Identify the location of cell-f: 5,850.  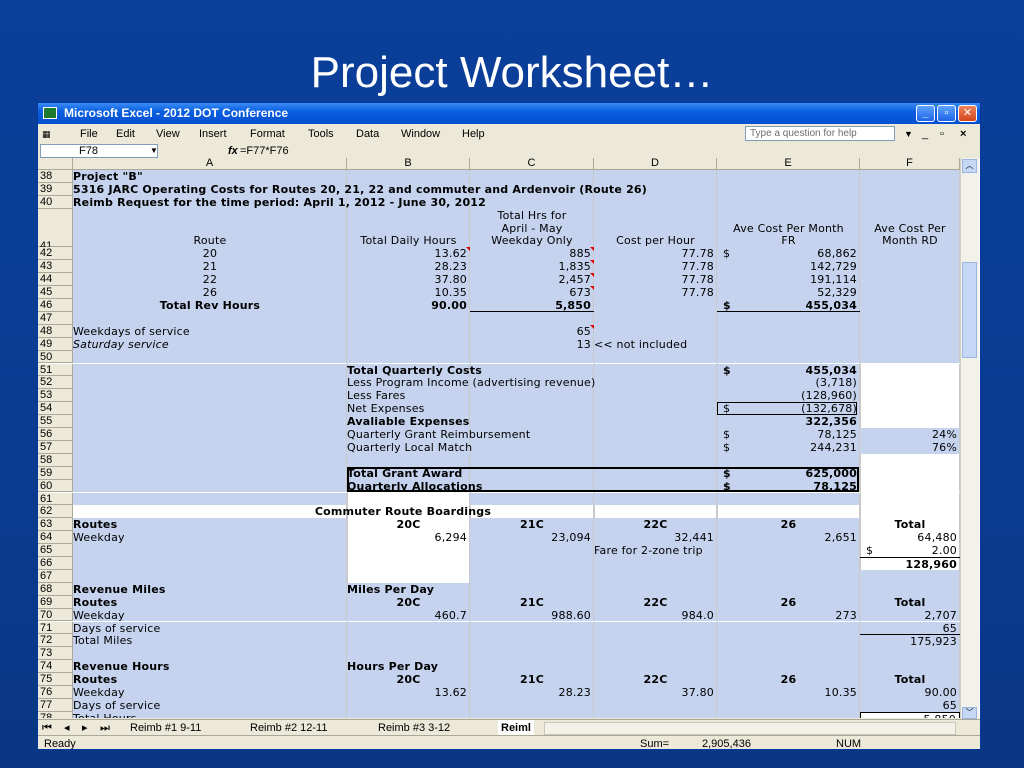
(910, 714).